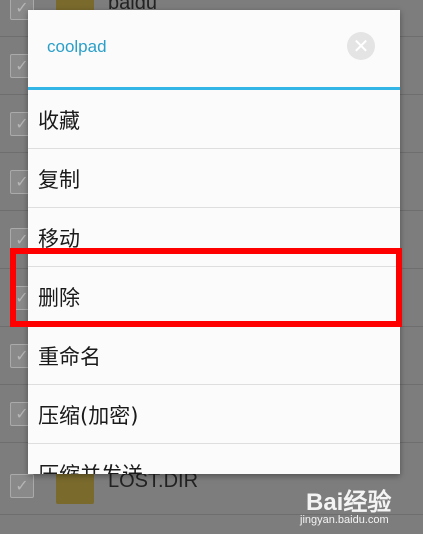 This screenshot has height=534, width=423. Describe the element at coordinates (349, 502) in the screenshot. I see `watermark-logo: Bai经验` at that location.